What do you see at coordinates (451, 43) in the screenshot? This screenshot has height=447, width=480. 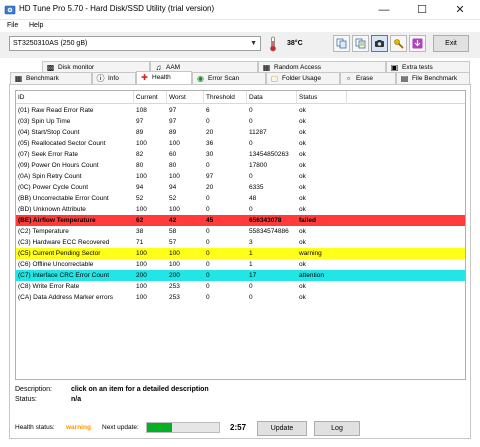 I see `exit-button: Exit` at bounding box center [451, 43].